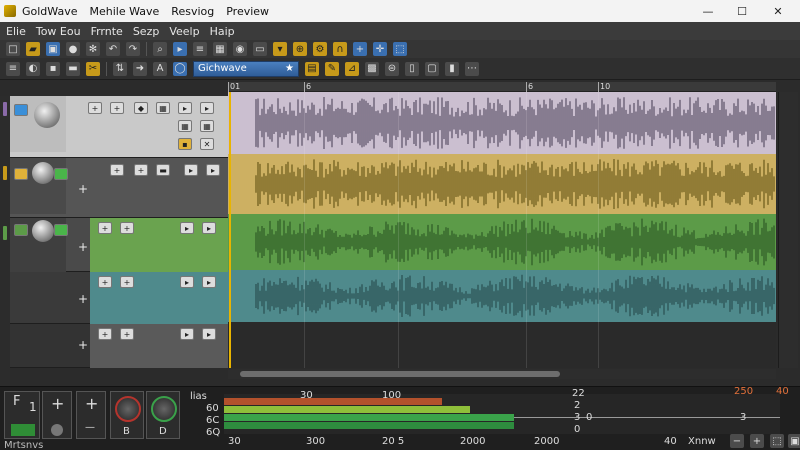  Describe the element at coordinates (53, 49) in the screenshot. I see `save-icon: ▣` at that location.